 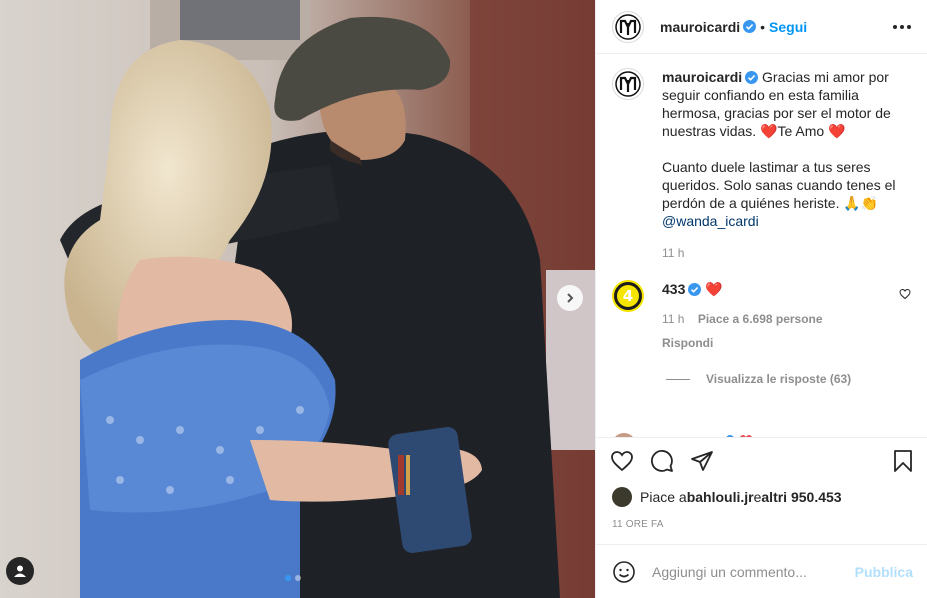 I want to click on more-options-button, so click(x=902, y=26).